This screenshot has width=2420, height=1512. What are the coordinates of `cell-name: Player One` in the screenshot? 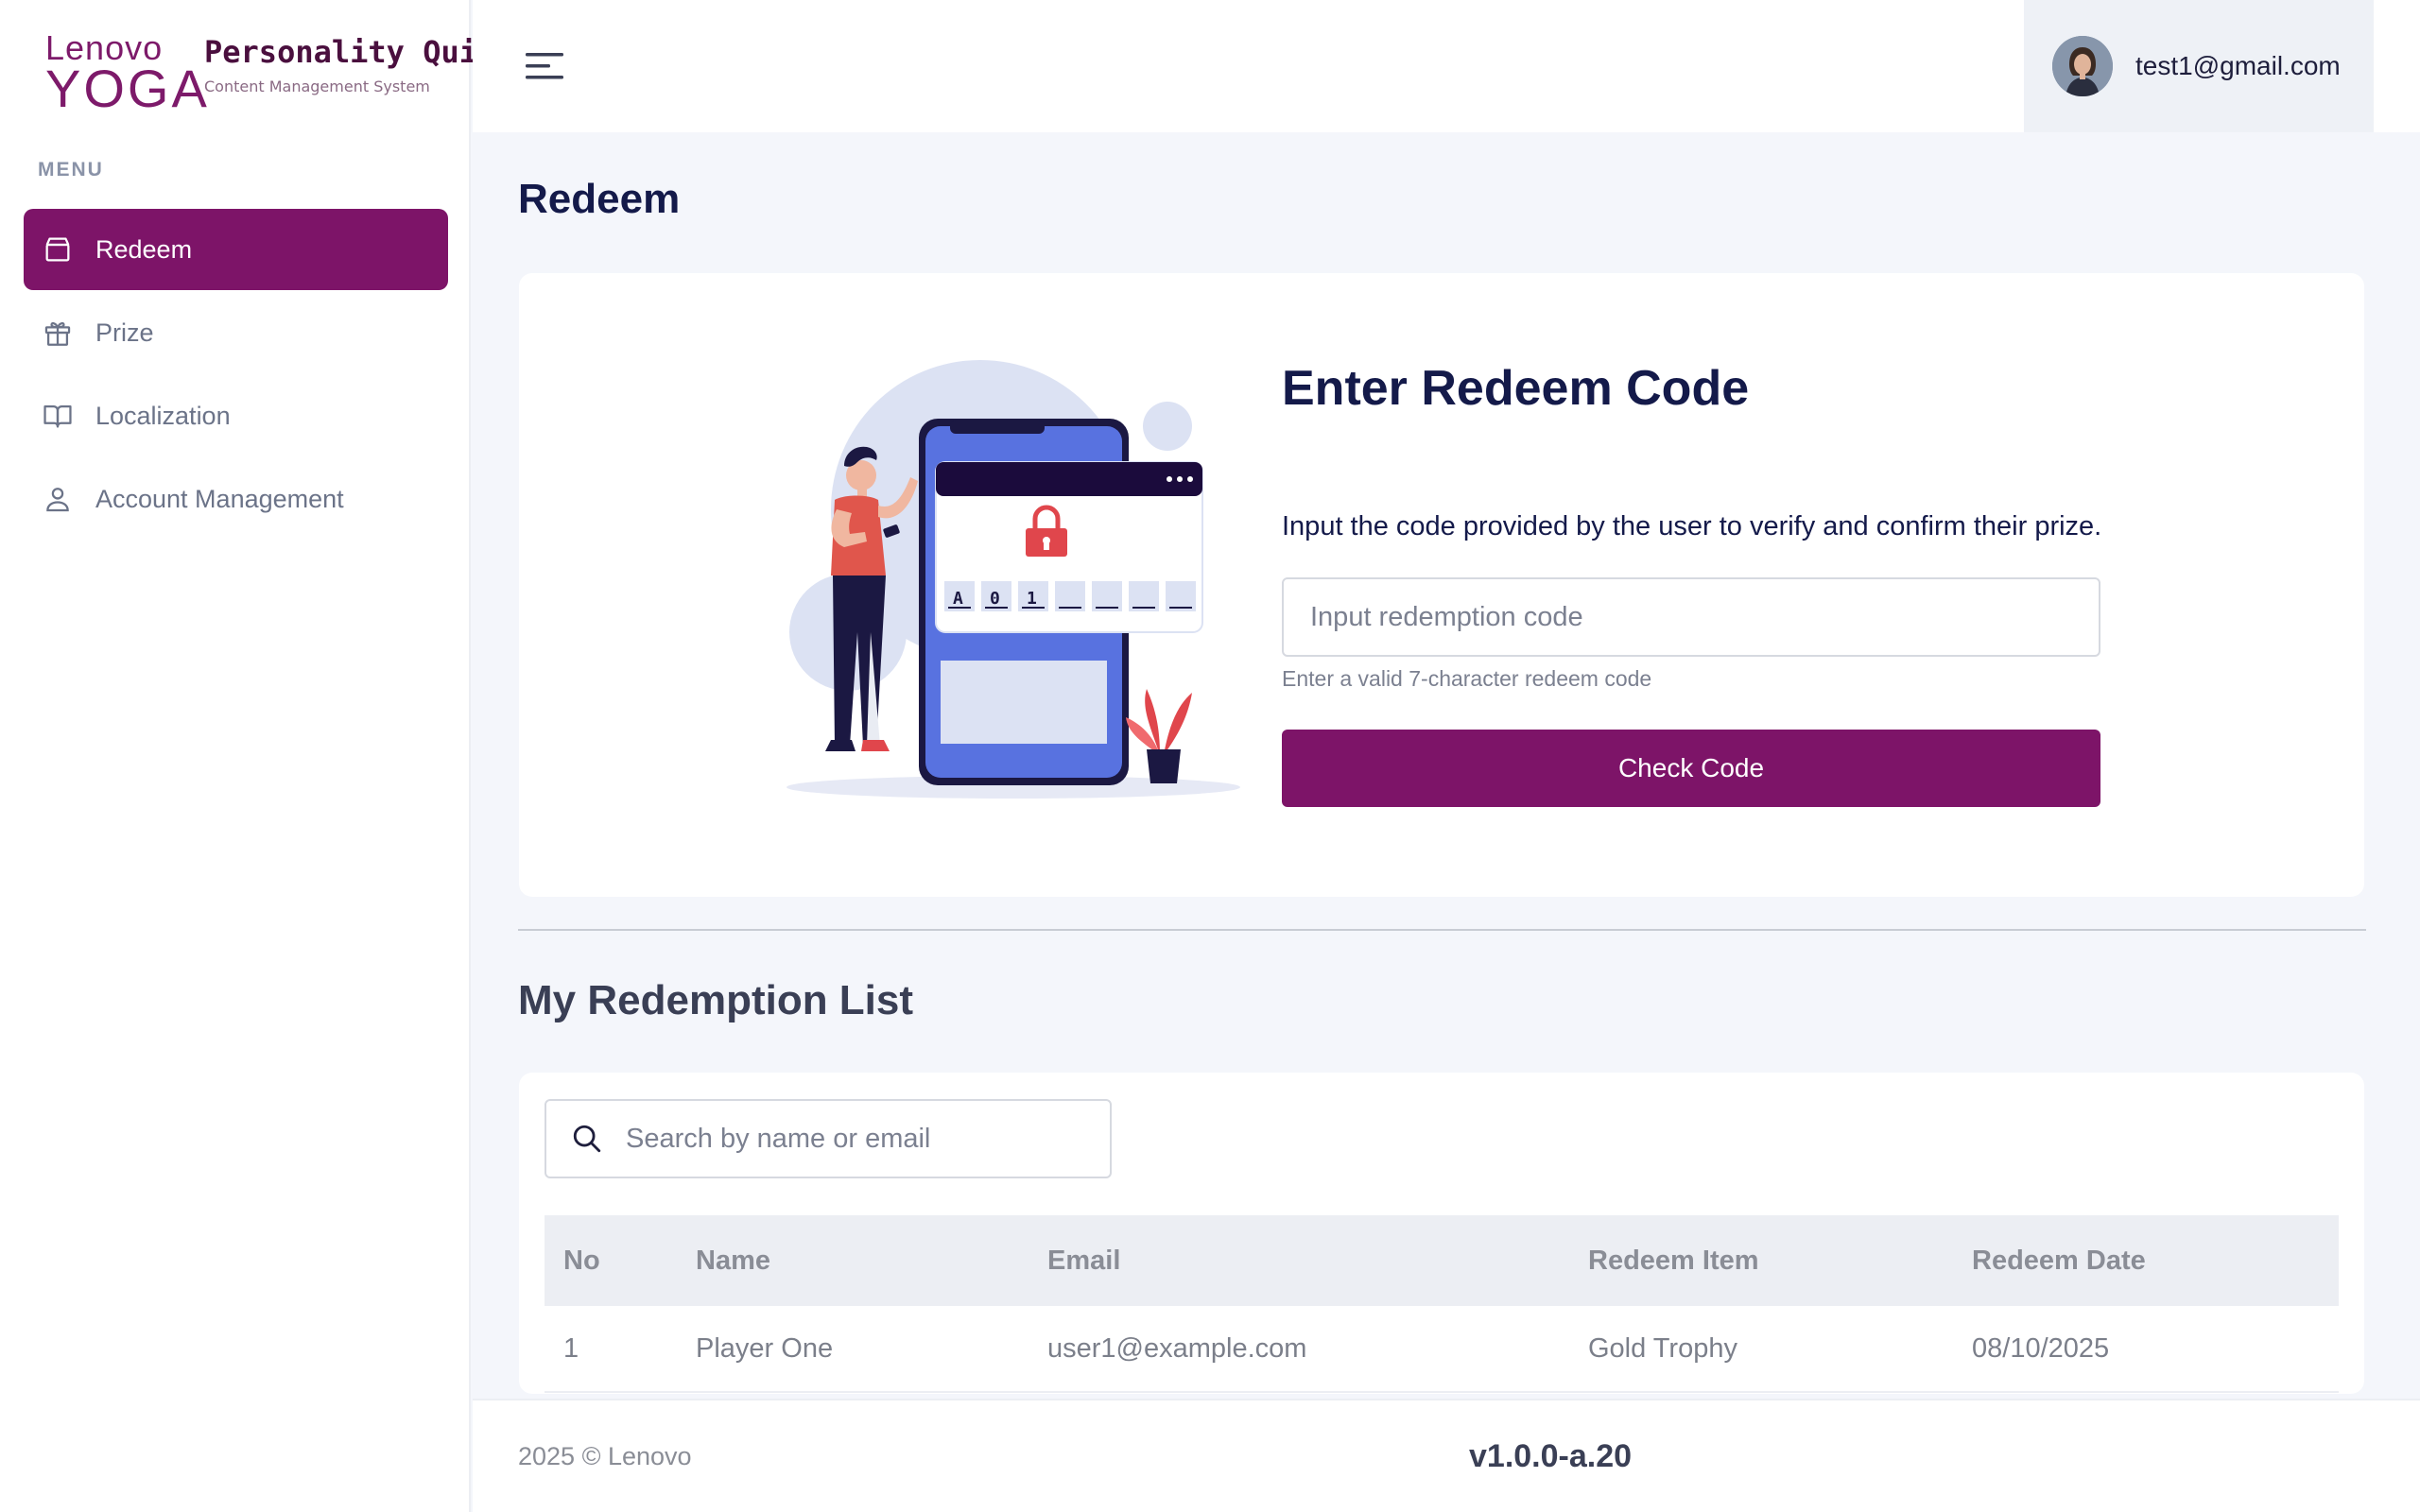 It's located at (765, 1348).